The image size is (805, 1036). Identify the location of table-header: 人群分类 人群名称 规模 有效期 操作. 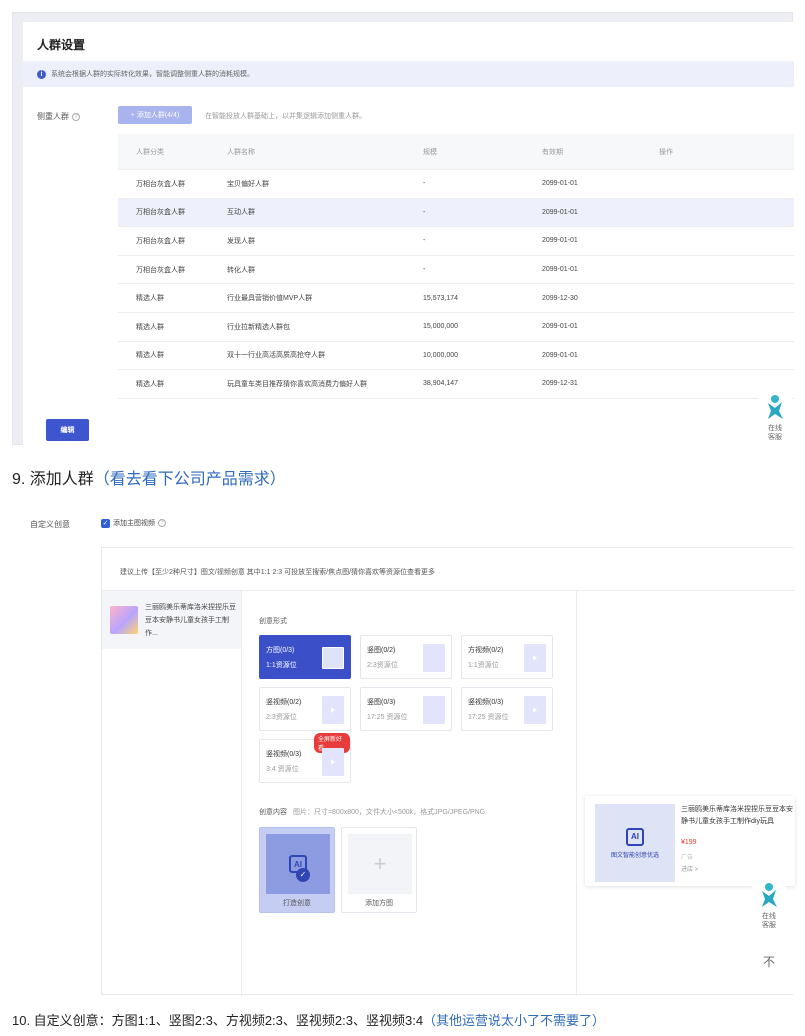
(456, 152).